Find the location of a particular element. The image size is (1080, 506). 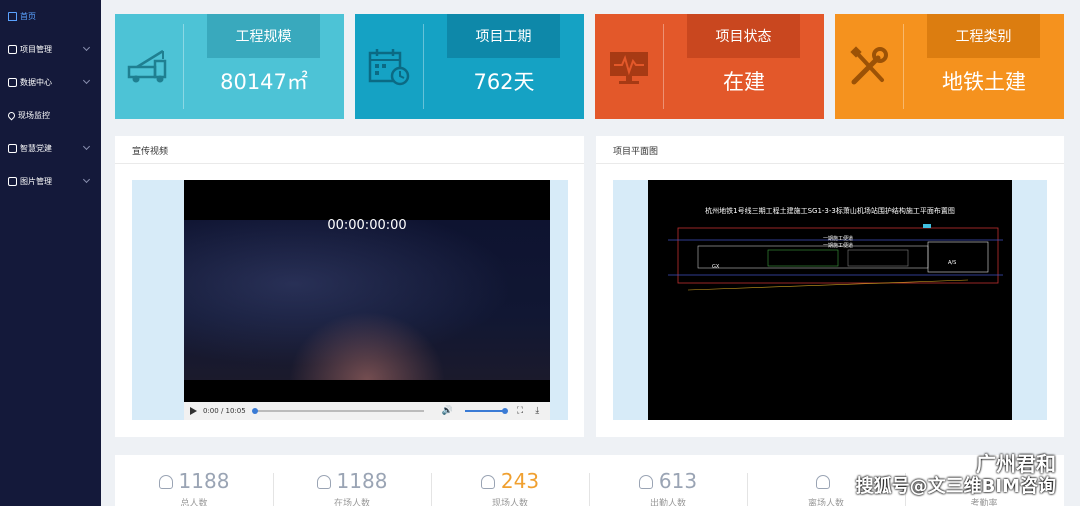

tools-icon is located at coordinates (869, 66).